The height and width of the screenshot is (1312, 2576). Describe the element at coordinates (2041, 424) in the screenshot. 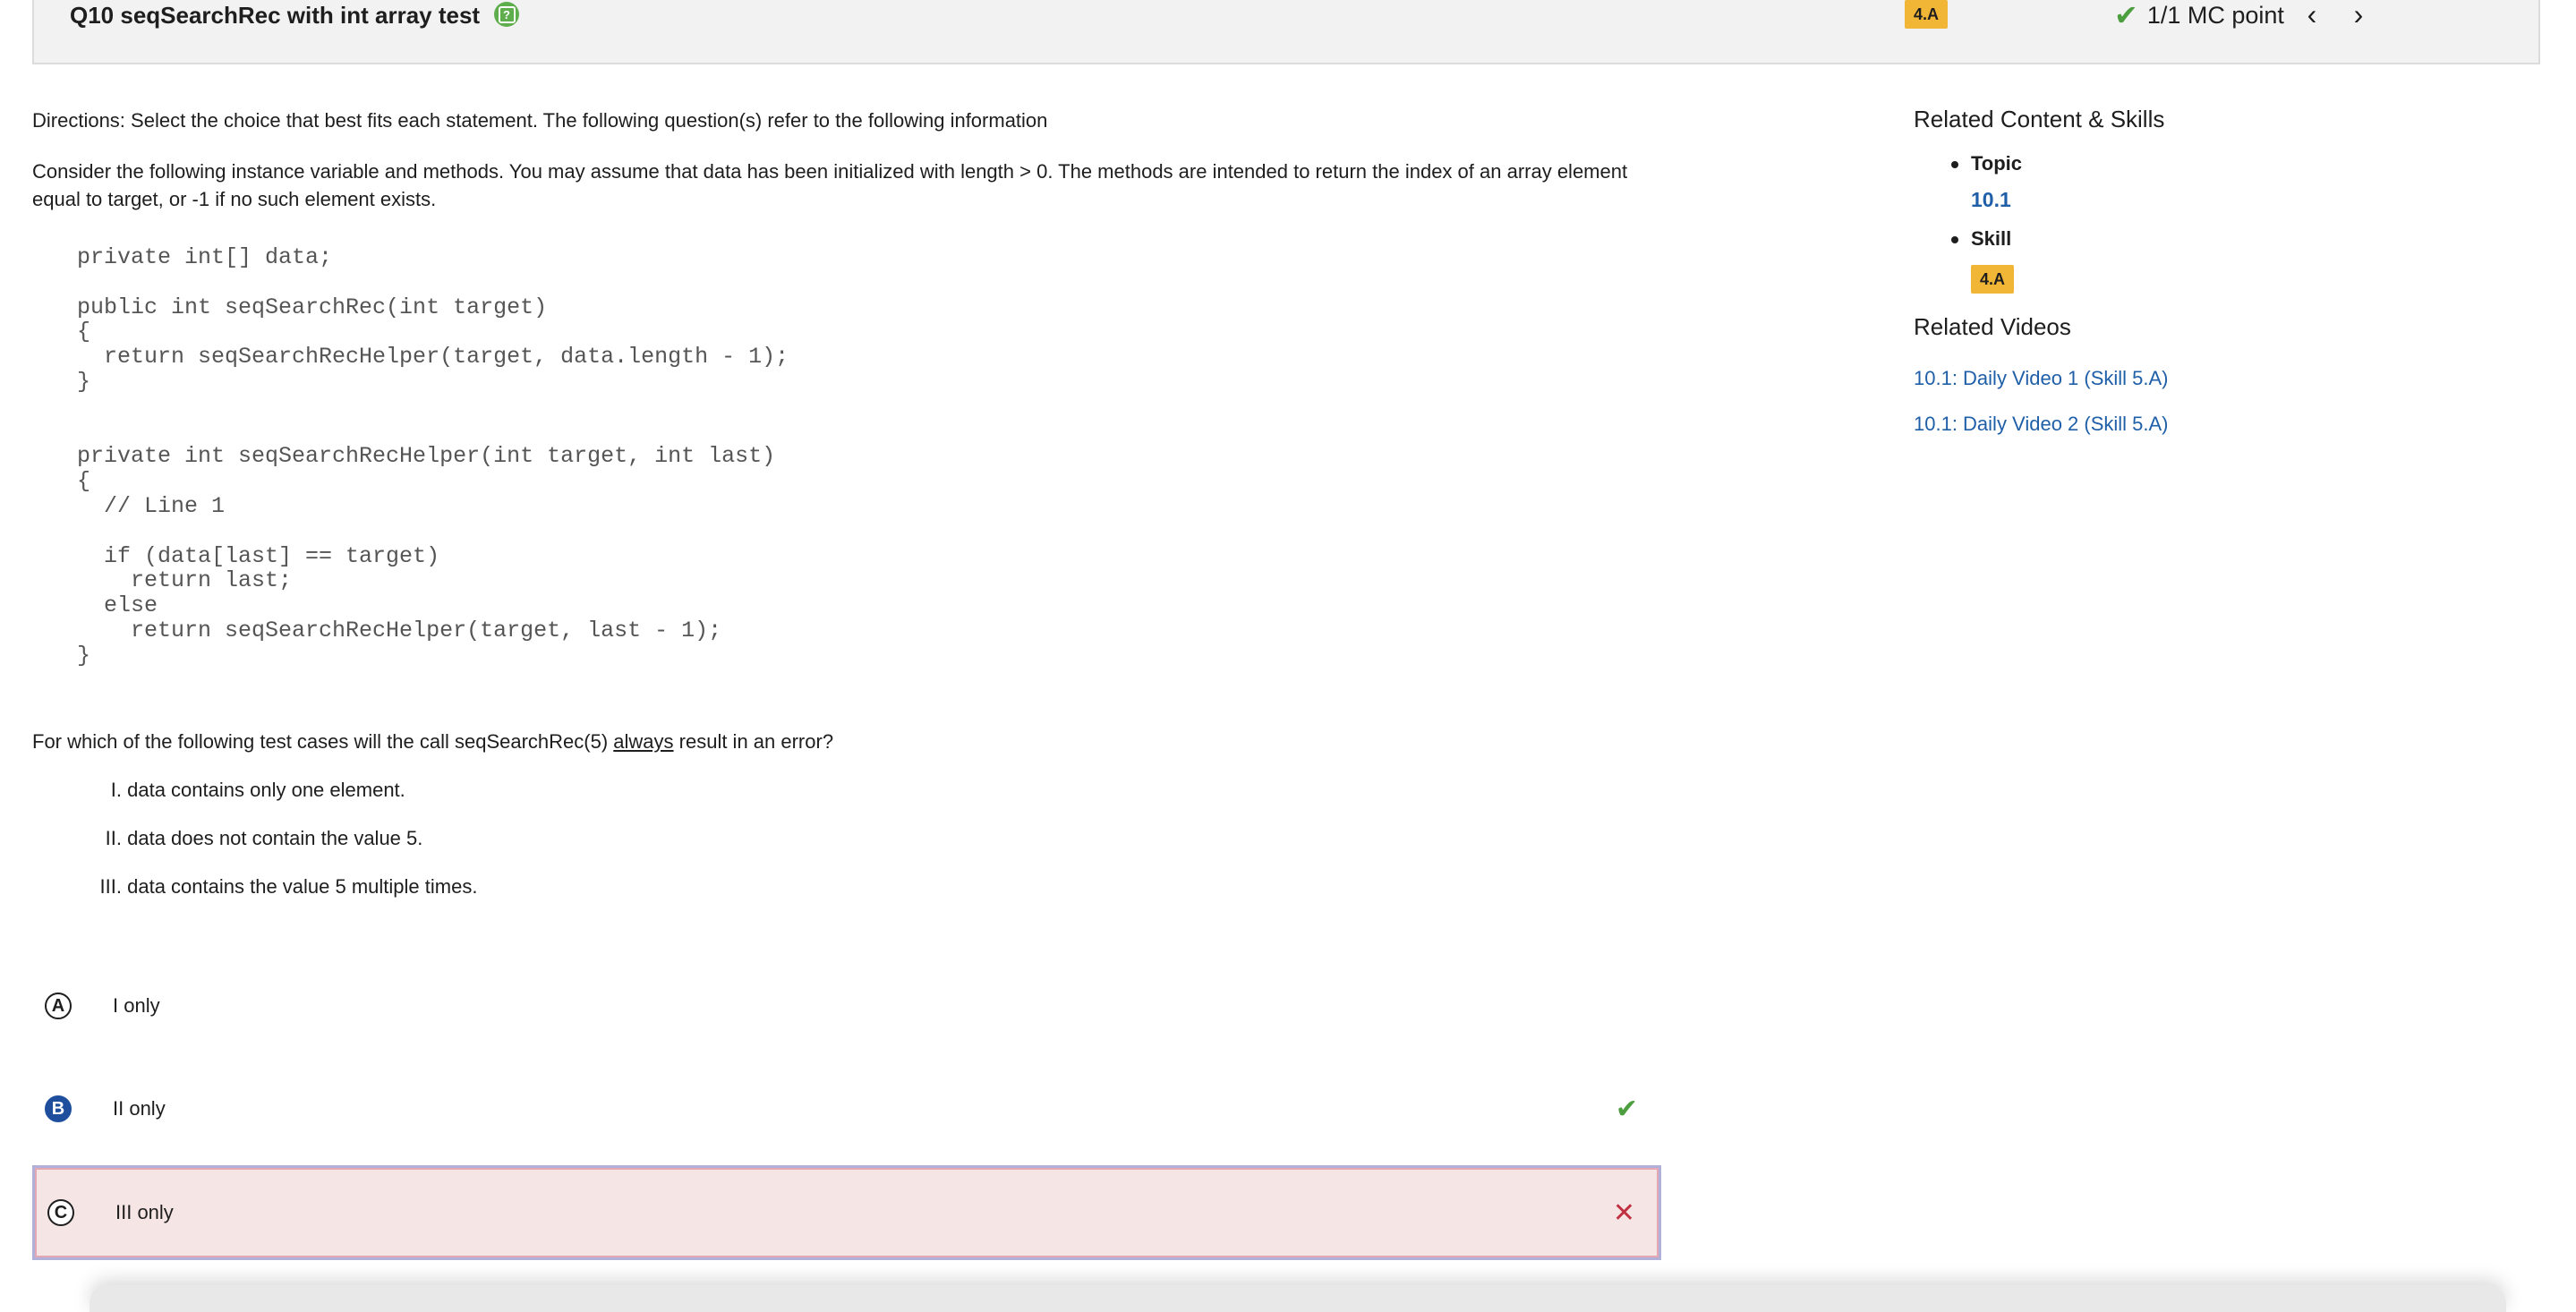

I see `video-link-2: 10.1: Daily Video 2 (Skill 5.A)` at that location.